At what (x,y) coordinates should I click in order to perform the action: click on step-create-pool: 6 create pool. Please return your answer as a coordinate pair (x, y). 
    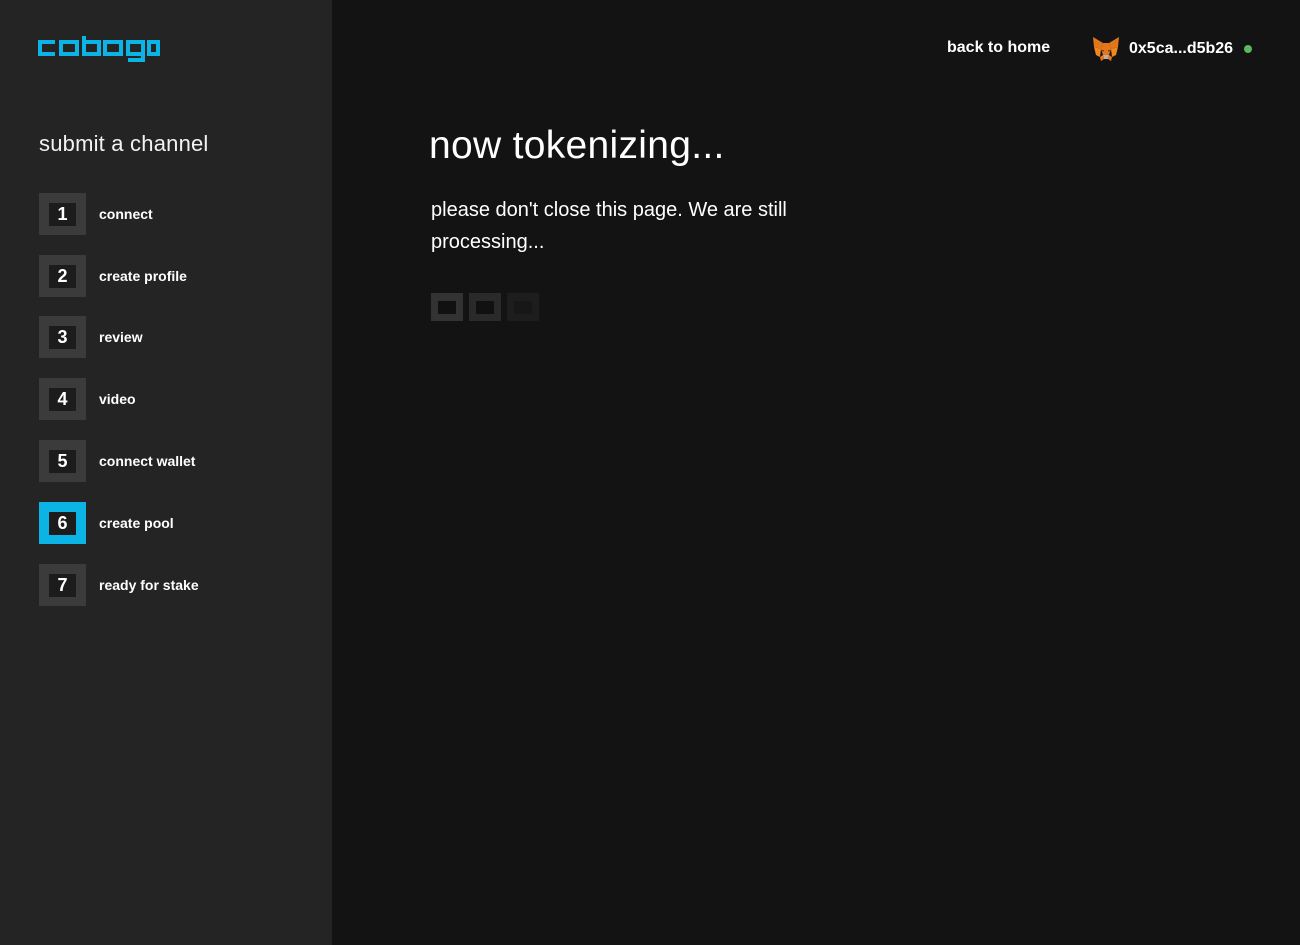
    Looking at the image, I should click on (106, 523).